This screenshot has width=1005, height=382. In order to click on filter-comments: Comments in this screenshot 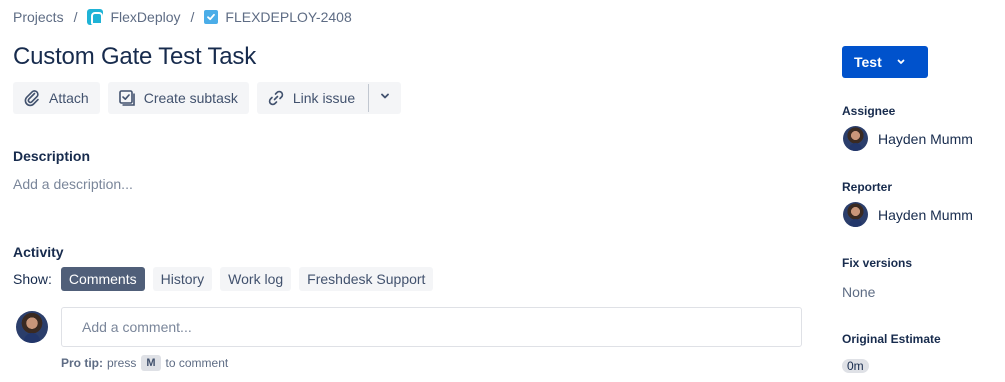, I will do `click(102, 279)`.